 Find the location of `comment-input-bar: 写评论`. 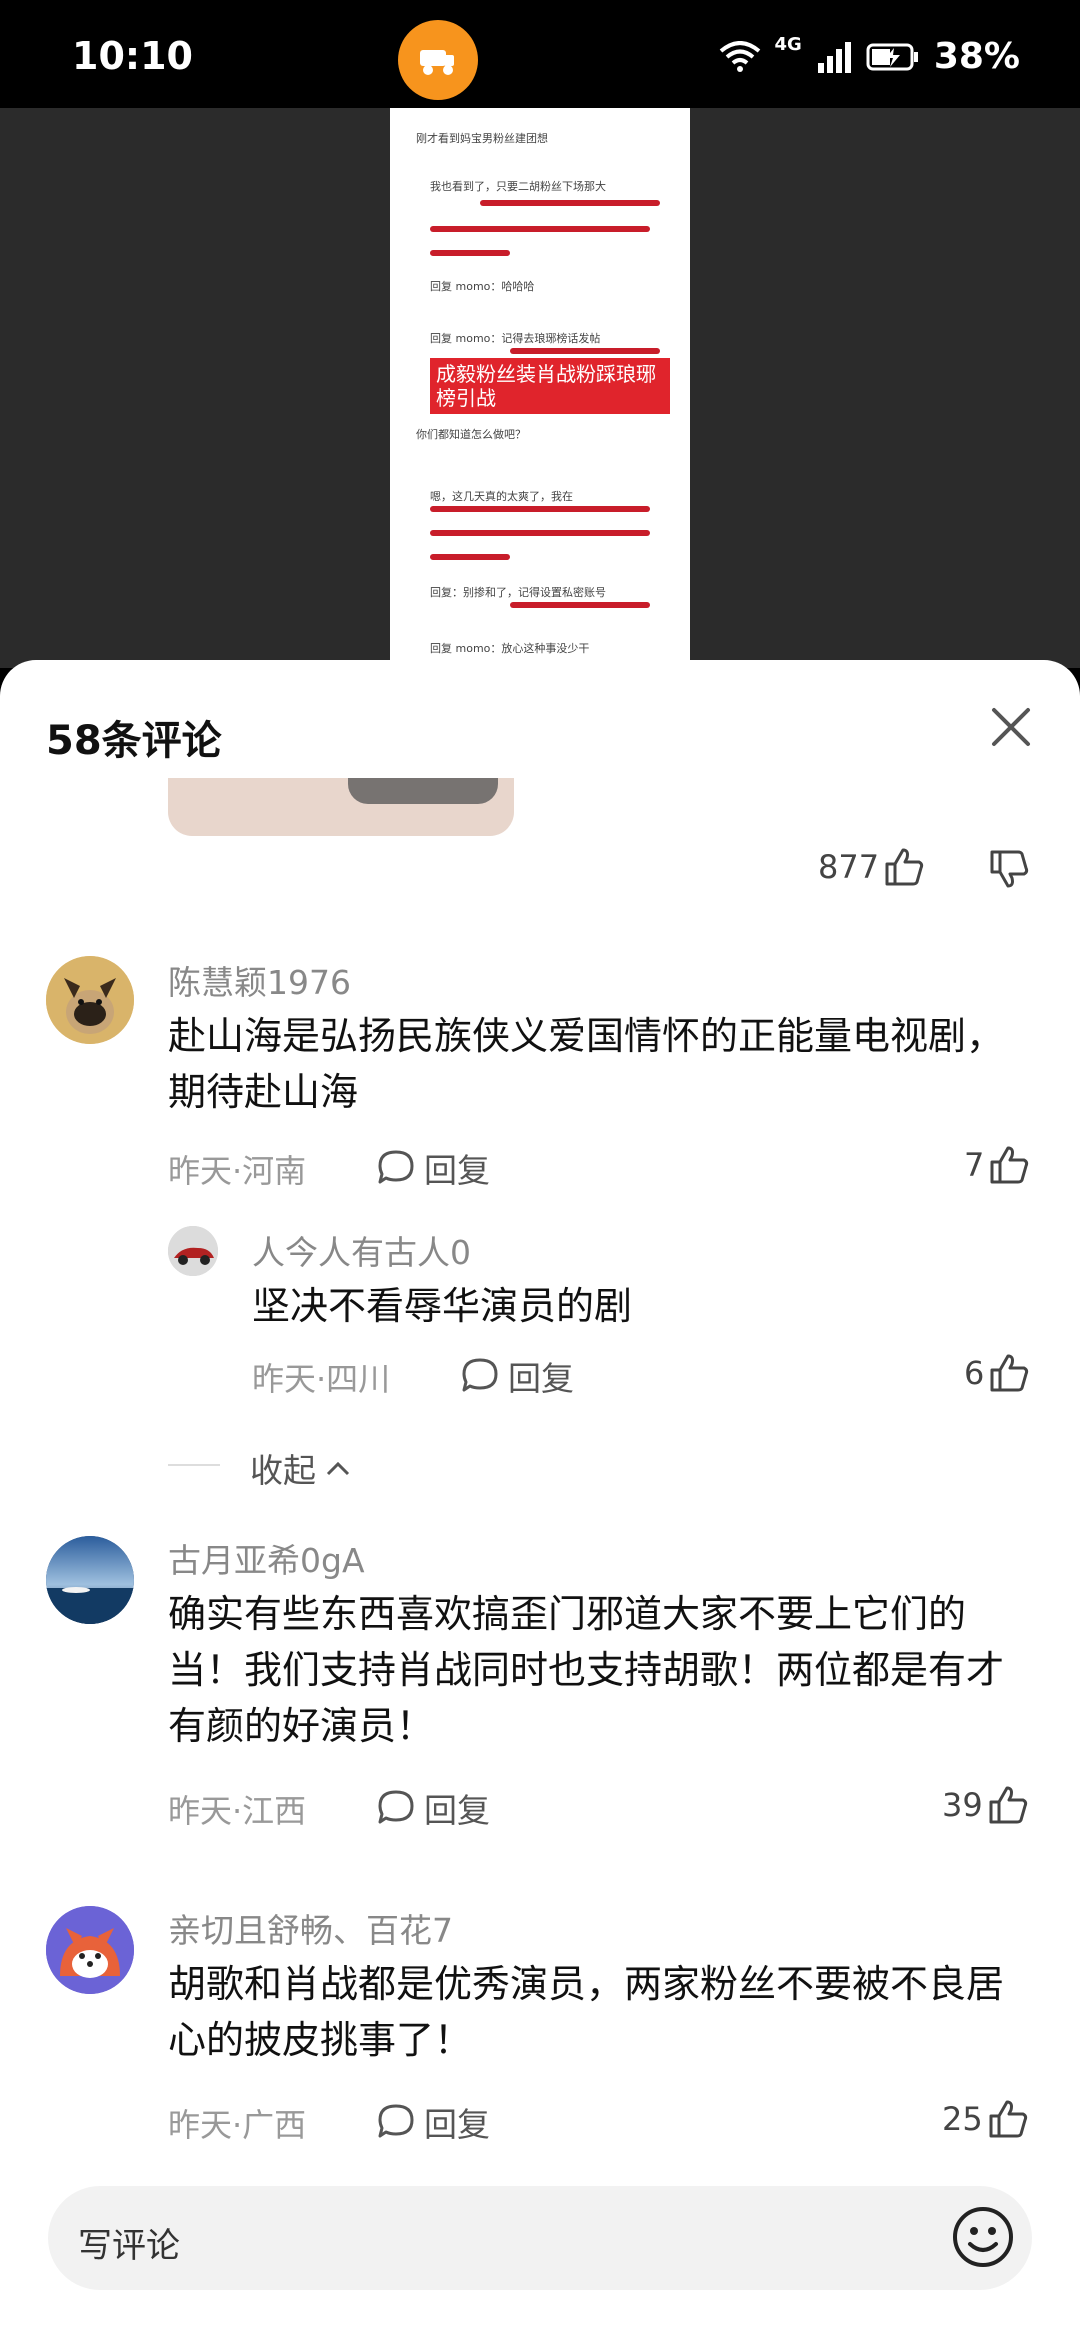

comment-input-bar: 写评论 is located at coordinates (540, 2238).